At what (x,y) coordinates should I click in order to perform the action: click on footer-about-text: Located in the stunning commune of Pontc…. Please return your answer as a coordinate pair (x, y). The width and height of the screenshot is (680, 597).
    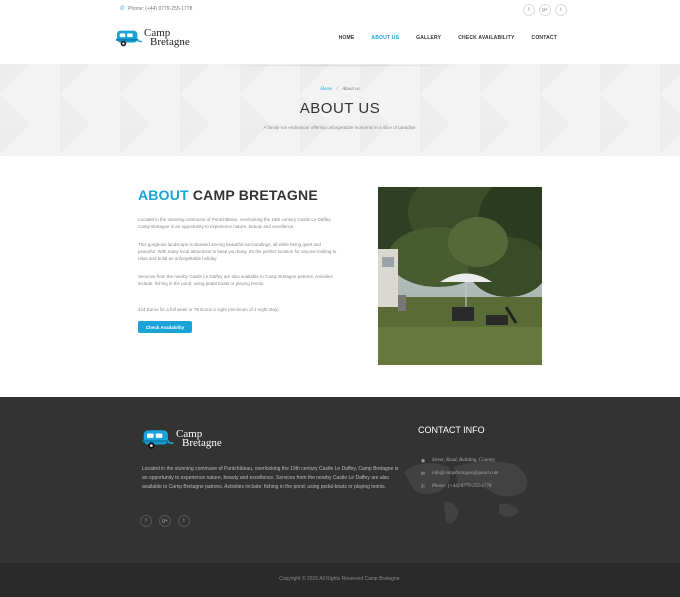
    Looking at the image, I should click on (270, 478).